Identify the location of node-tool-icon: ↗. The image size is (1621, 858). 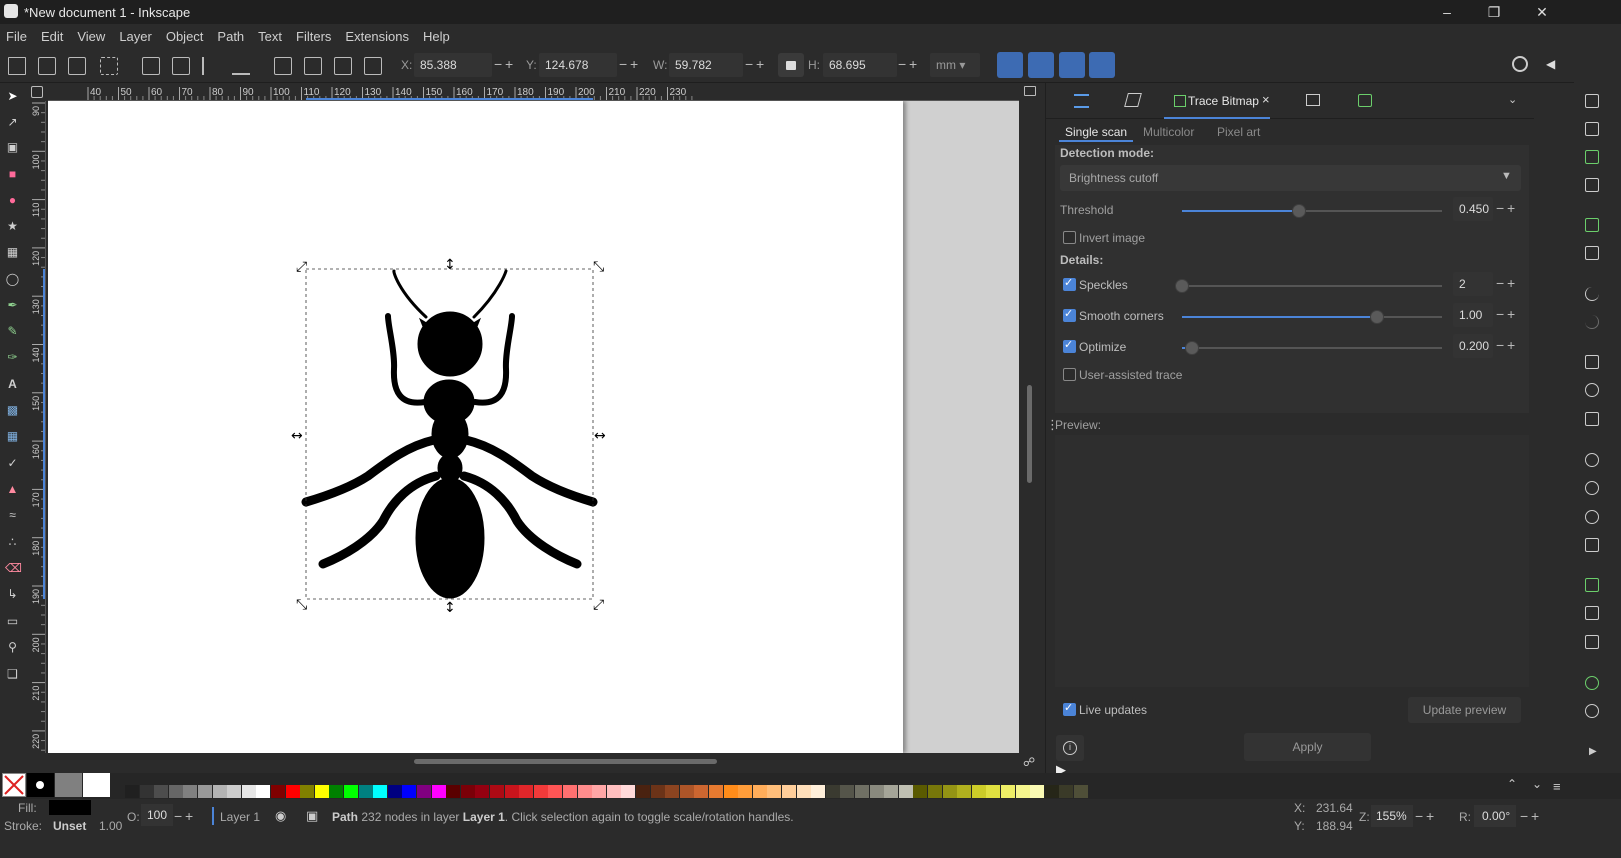
(12, 122).